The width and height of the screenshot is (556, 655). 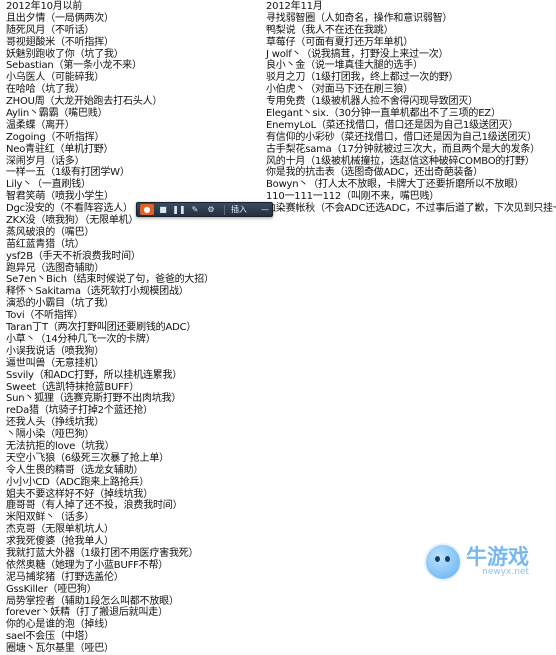 What do you see at coordinates (362, 78) in the screenshot?
I see `right-entry: 驳月之刀（1级打团我，终上都过一次的野）` at bounding box center [362, 78].